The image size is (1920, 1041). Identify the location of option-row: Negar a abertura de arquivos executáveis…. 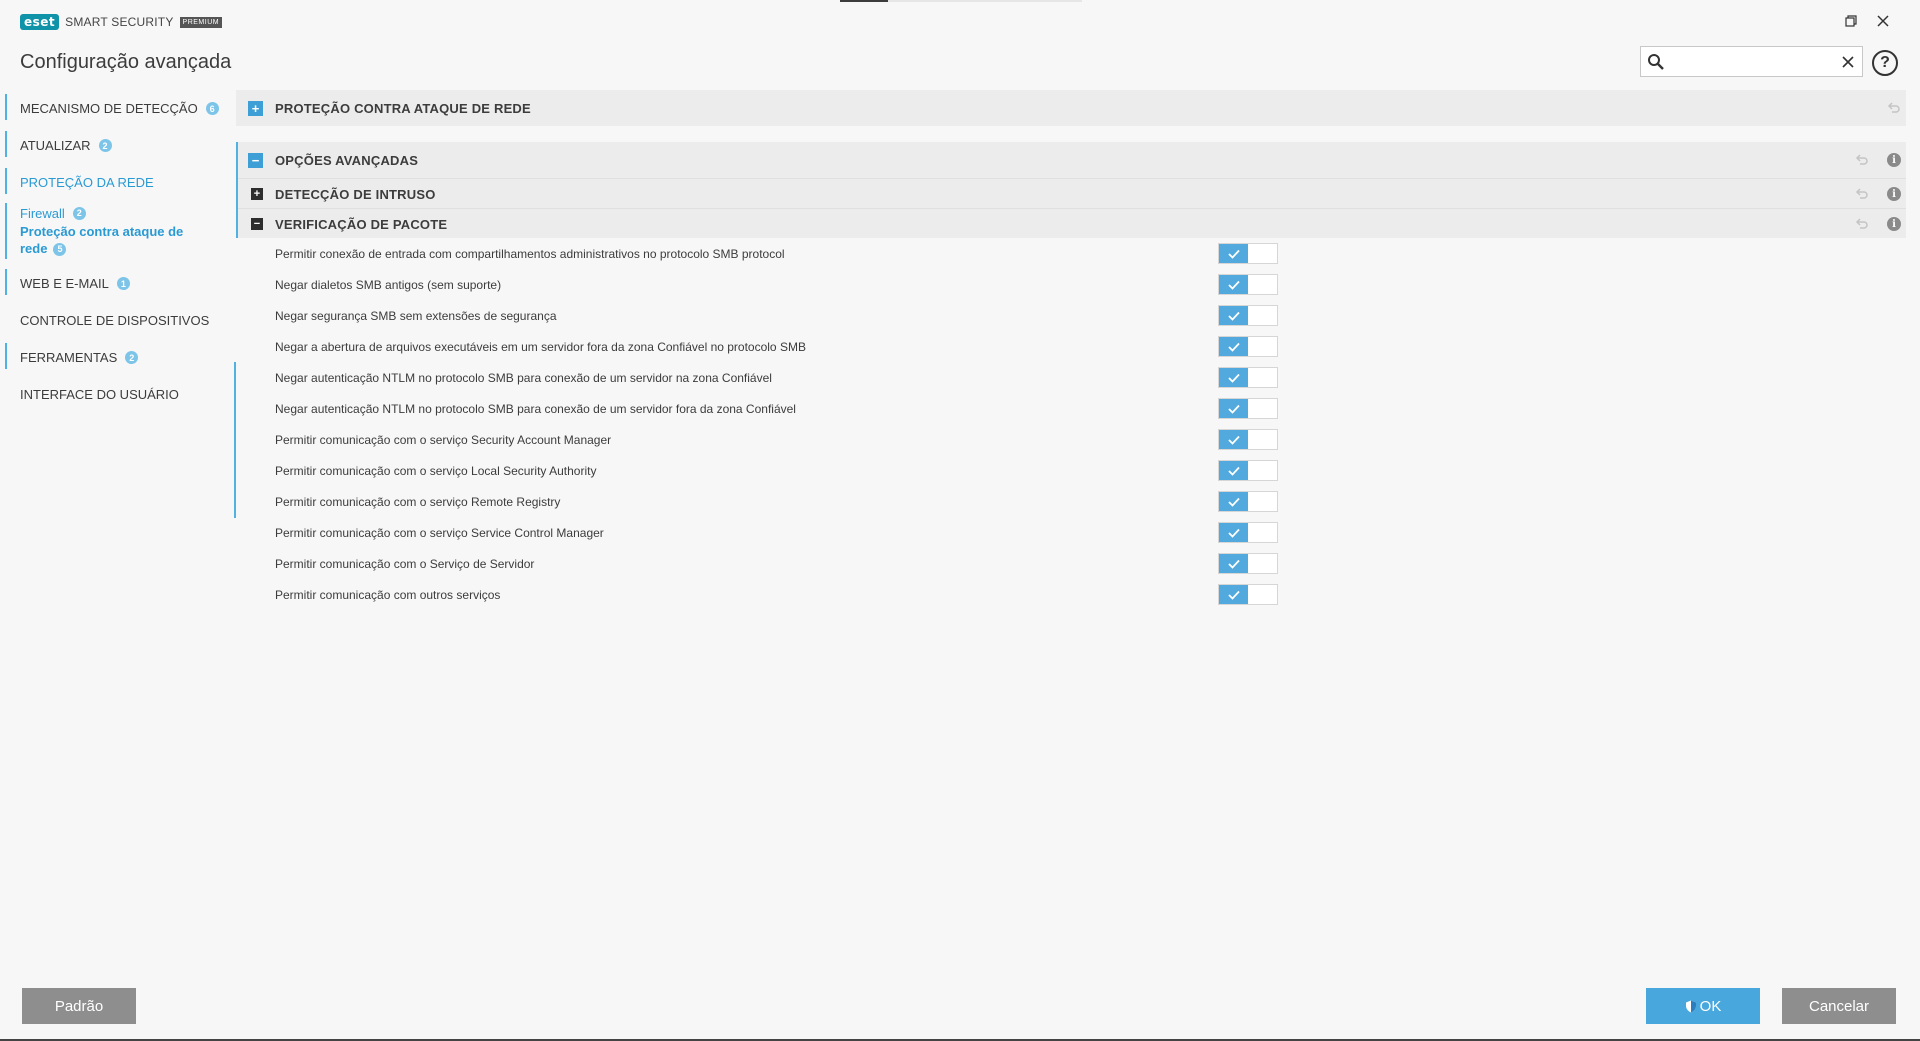
(1071, 346).